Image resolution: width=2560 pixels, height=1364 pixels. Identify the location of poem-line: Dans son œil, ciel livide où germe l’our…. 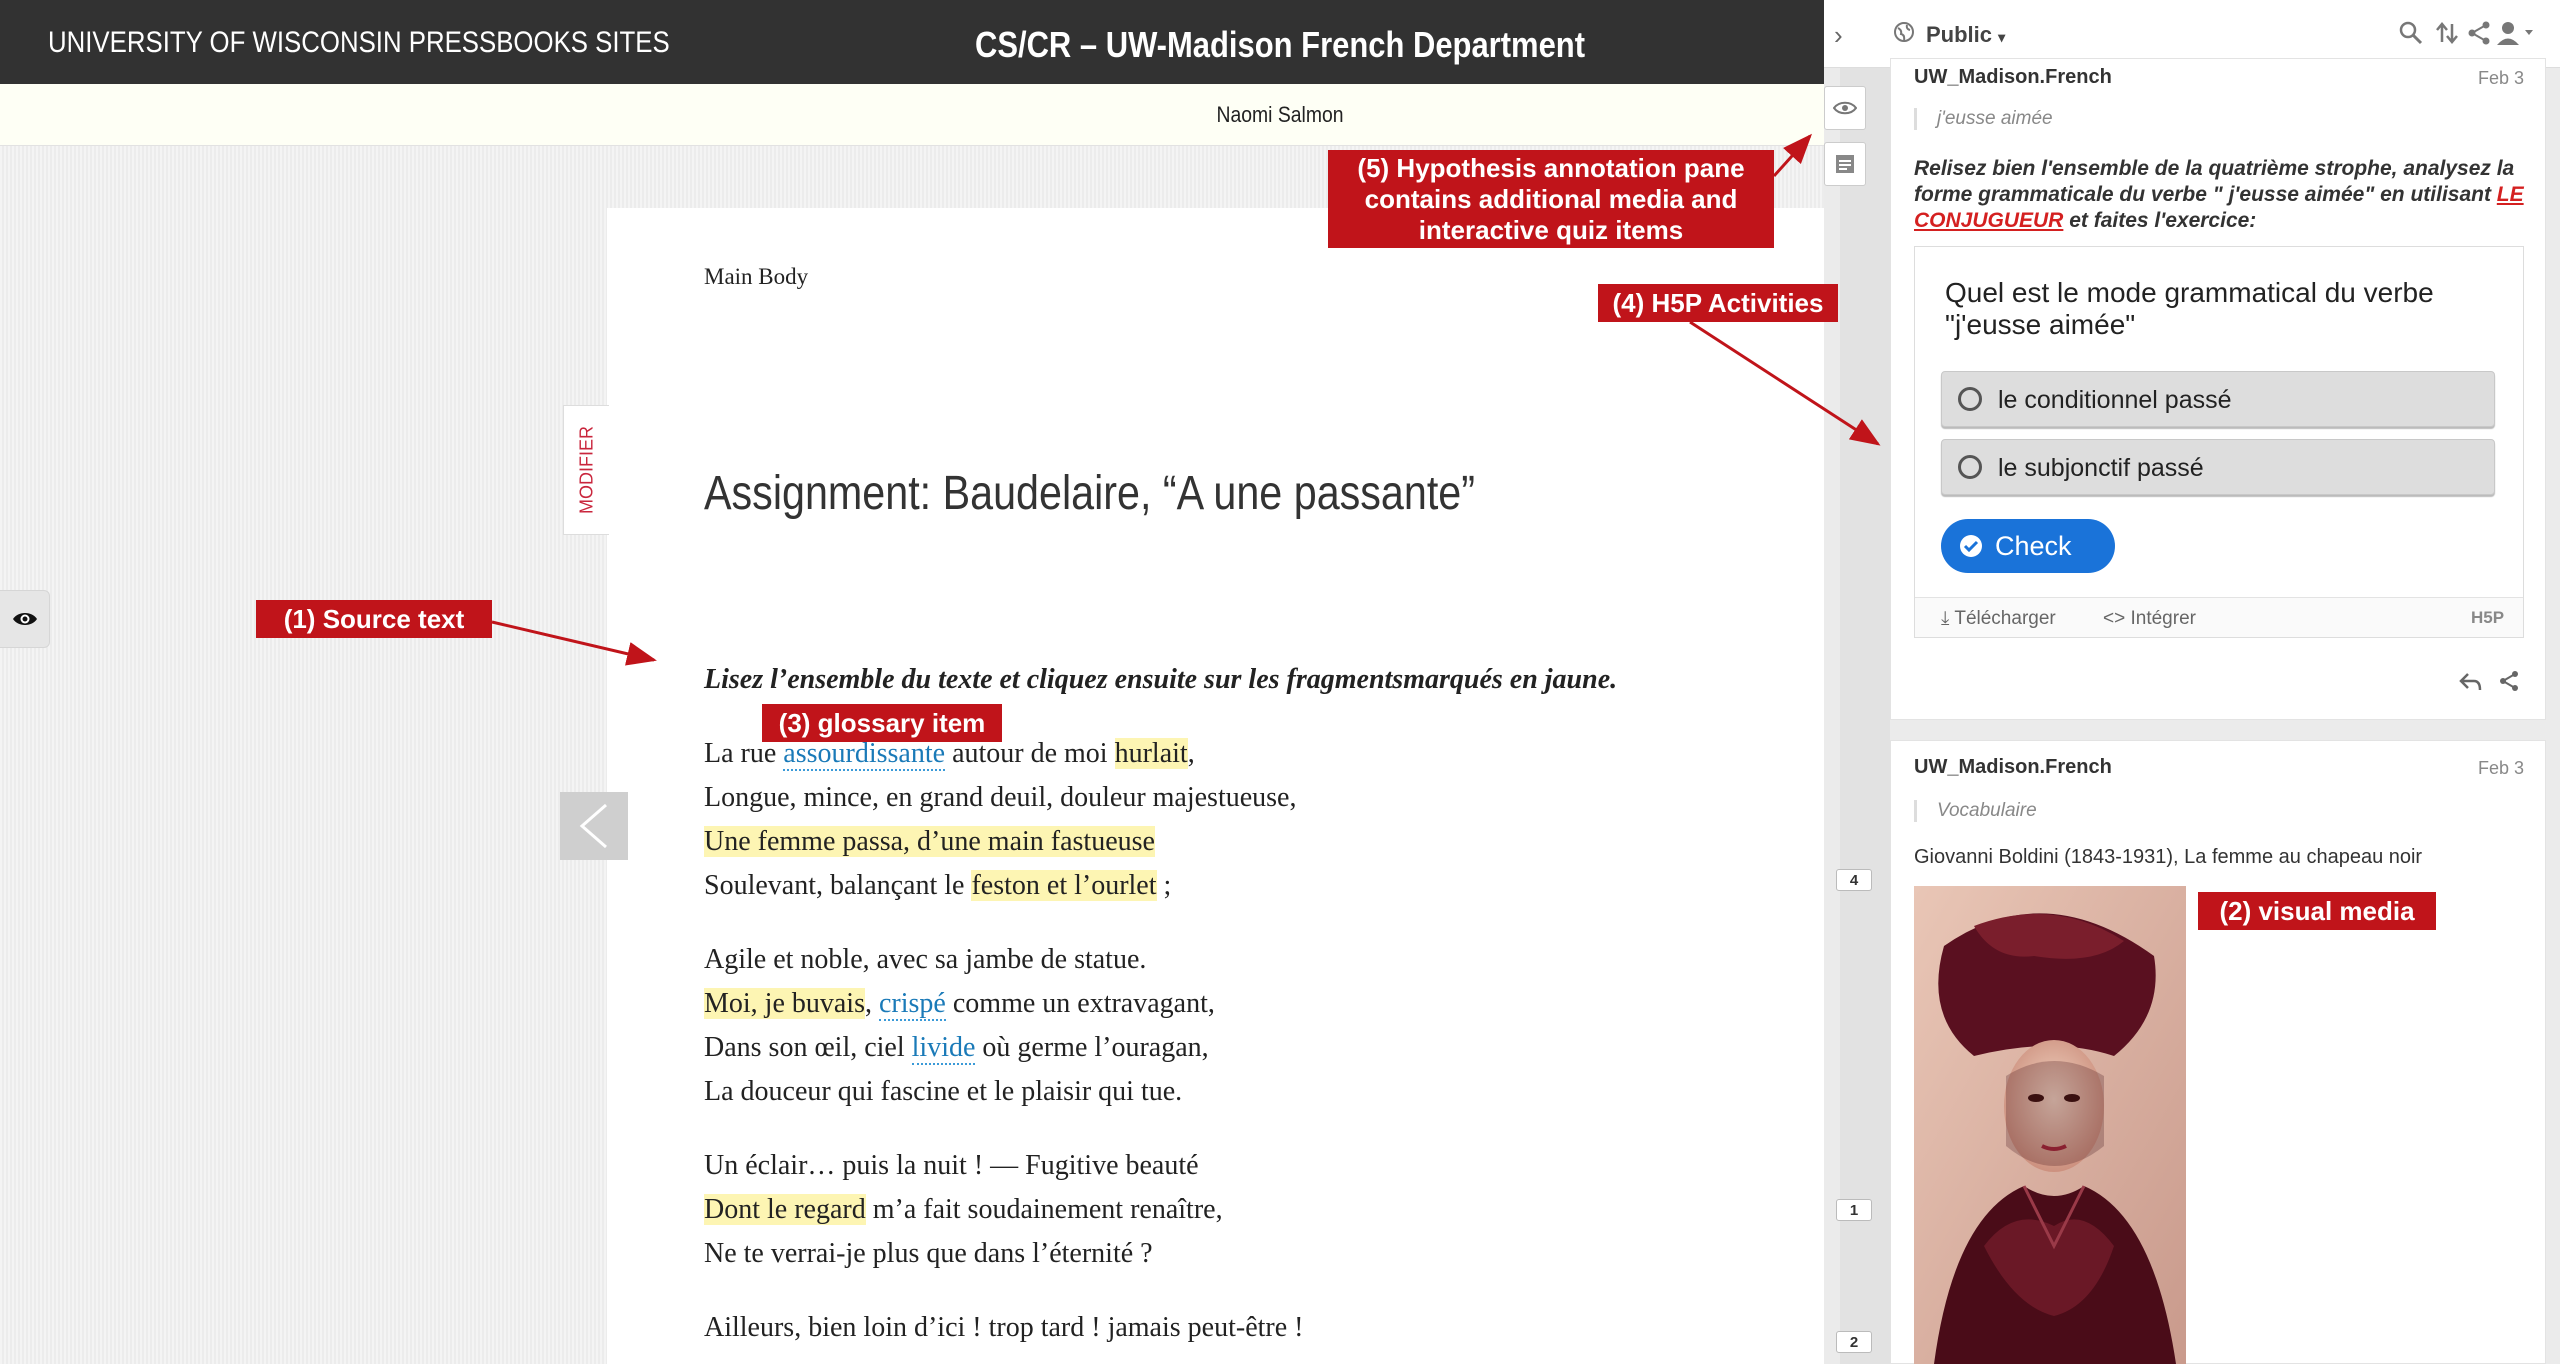
(956, 1048).